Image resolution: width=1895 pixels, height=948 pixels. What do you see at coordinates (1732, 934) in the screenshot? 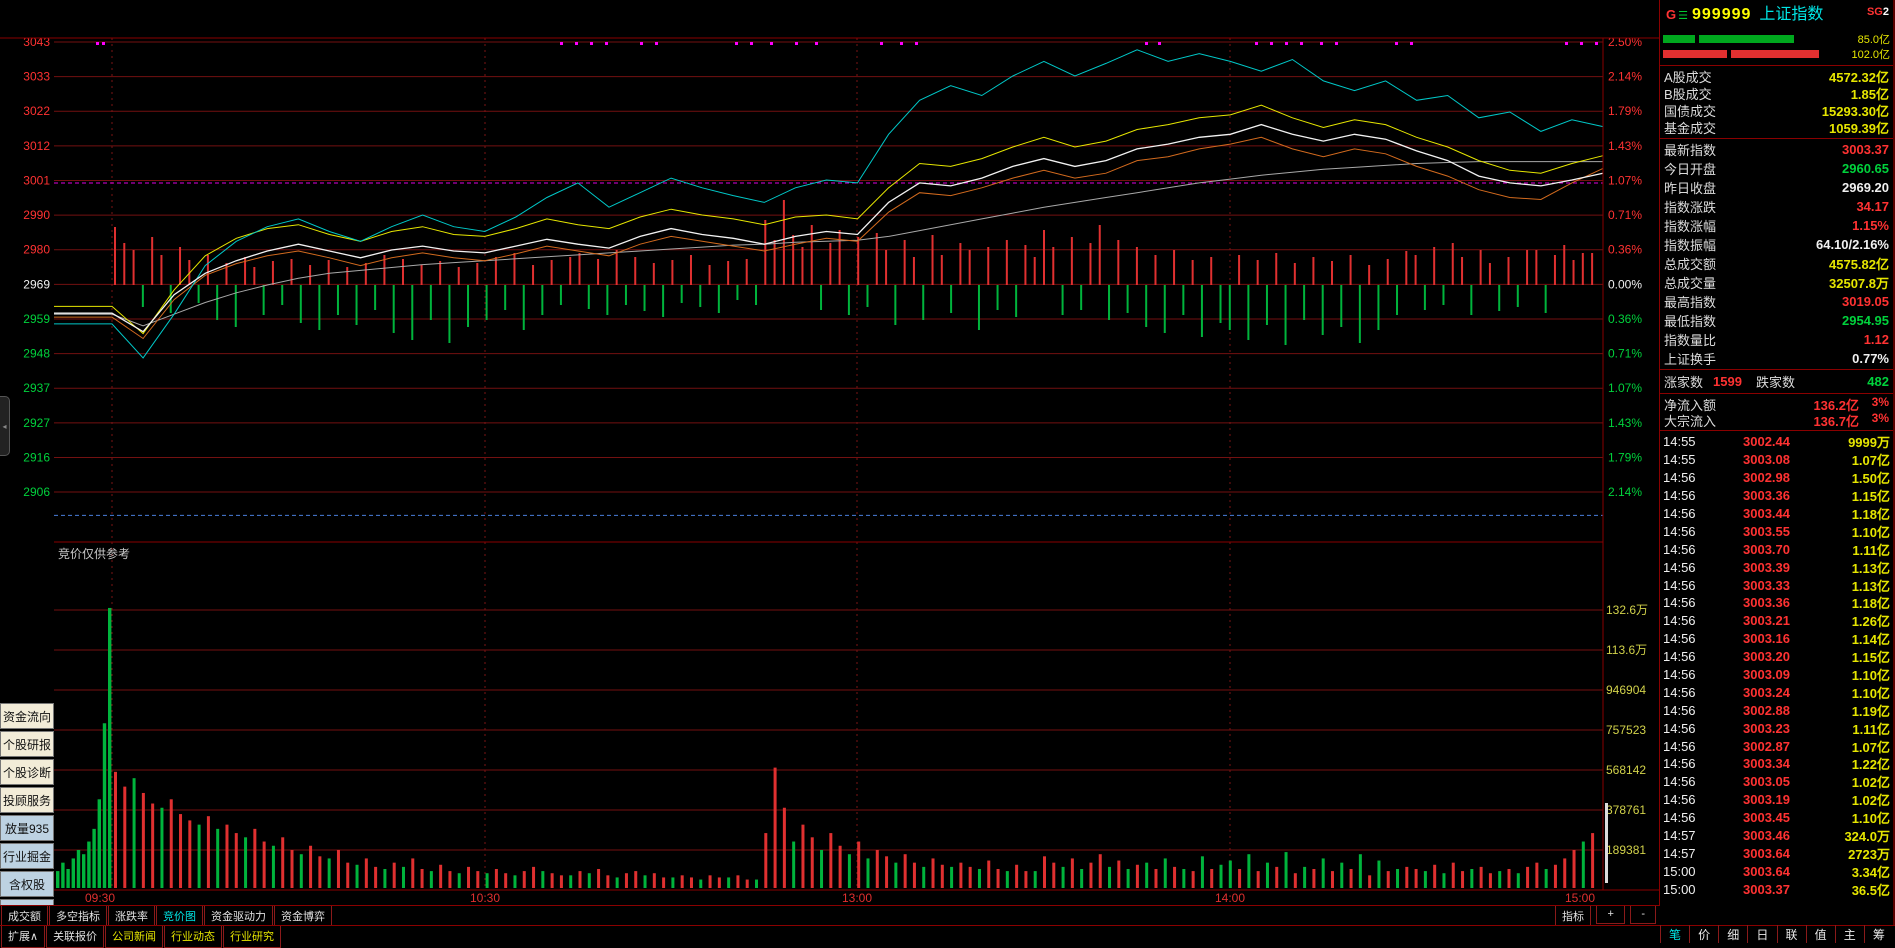
I see `panel-view-细: 细` at bounding box center [1732, 934].